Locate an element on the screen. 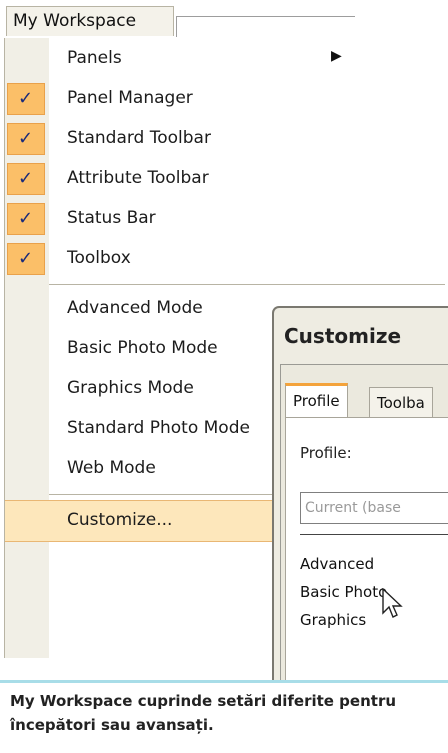  menu-item-label: Attribute Toolbar is located at coordinates (138, 178).